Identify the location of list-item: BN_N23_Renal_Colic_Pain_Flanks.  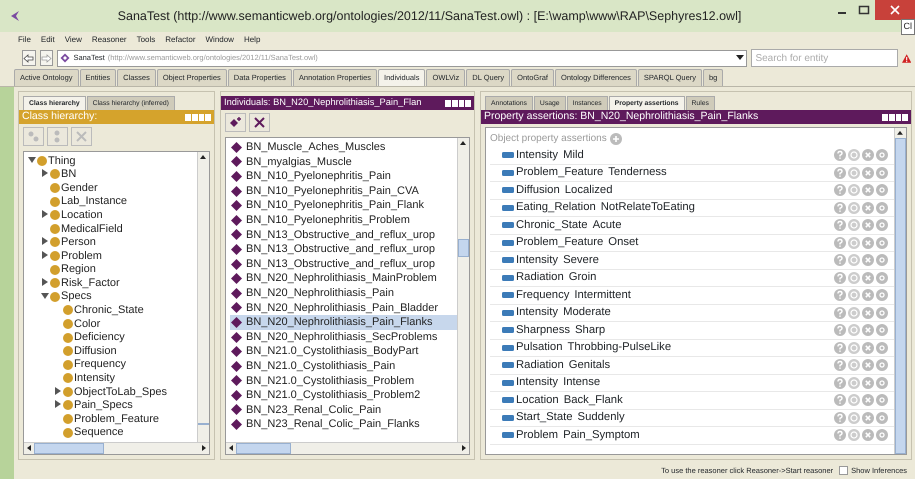
(343, 424).